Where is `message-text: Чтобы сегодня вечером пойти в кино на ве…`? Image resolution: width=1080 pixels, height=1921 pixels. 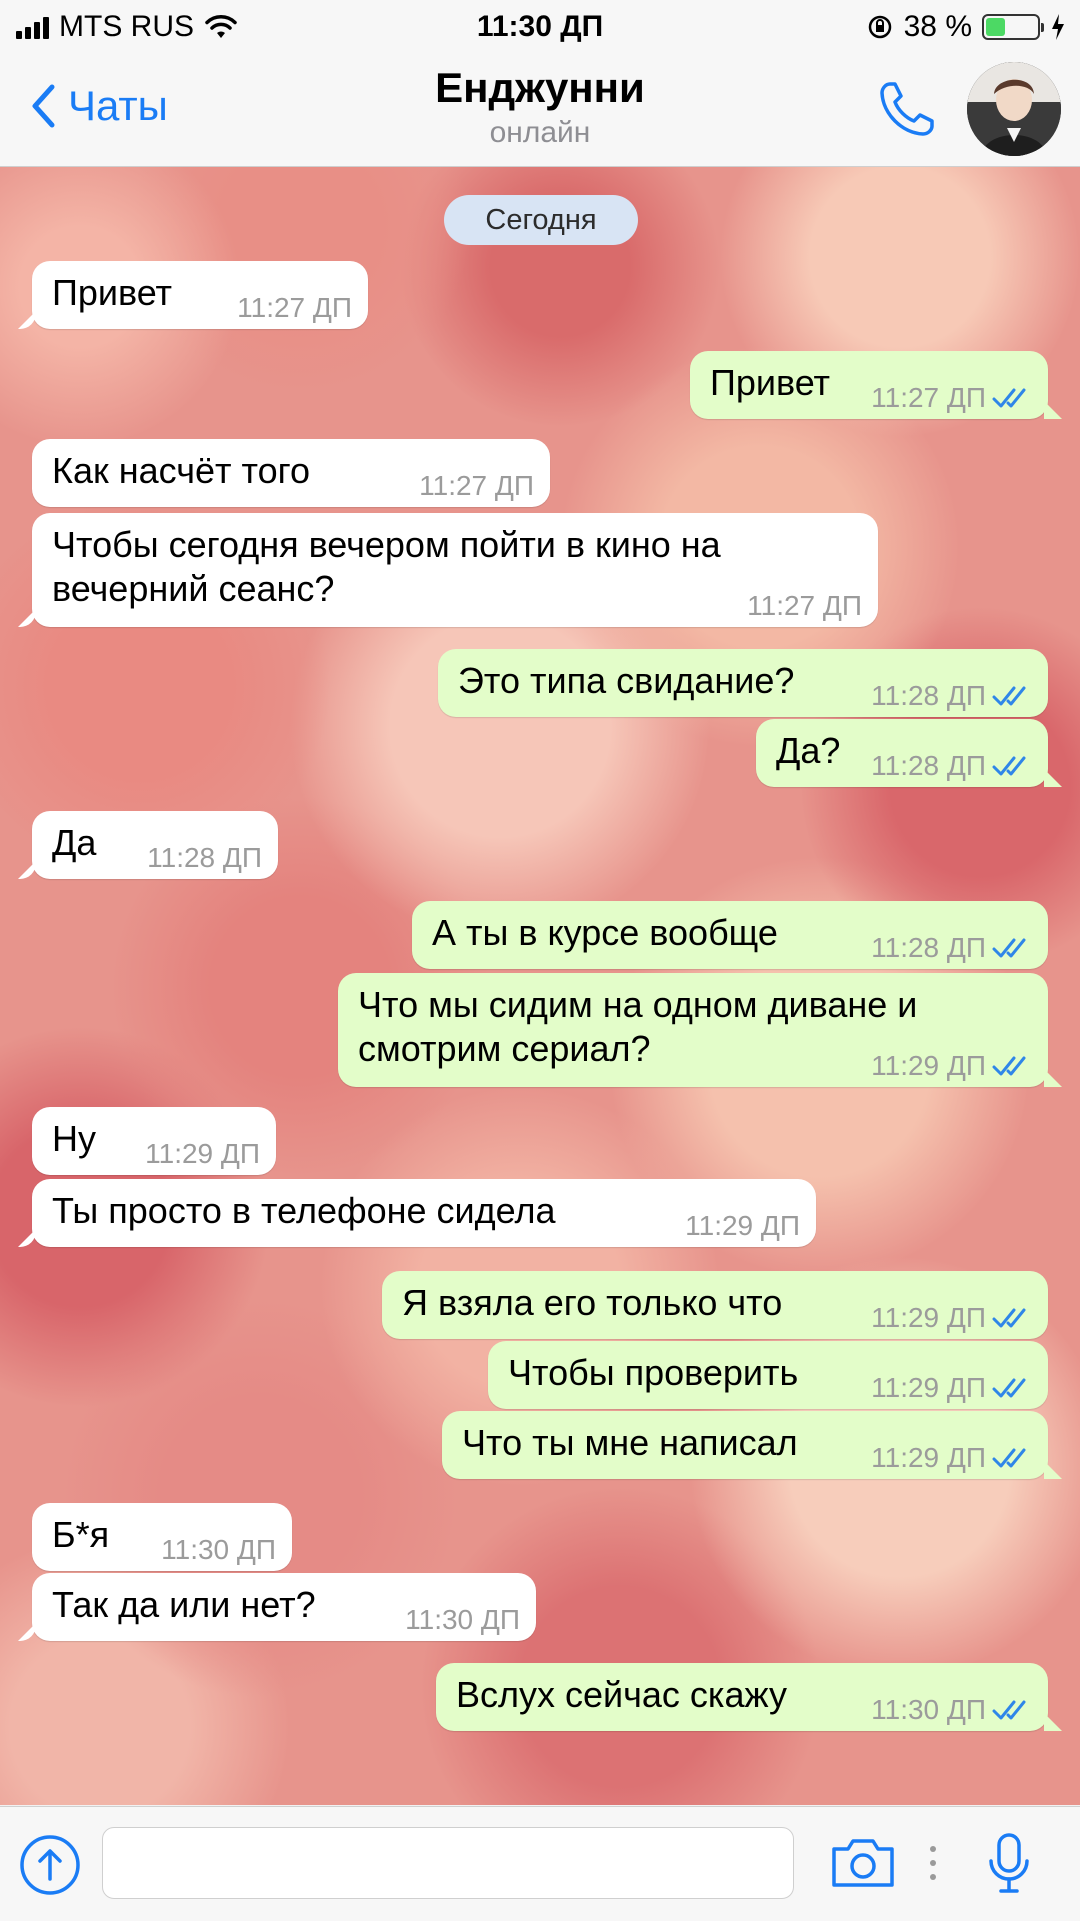
message-text: Чтобы сегодня вечером пойти в кино на ве… is located at coordinates (386, 566).